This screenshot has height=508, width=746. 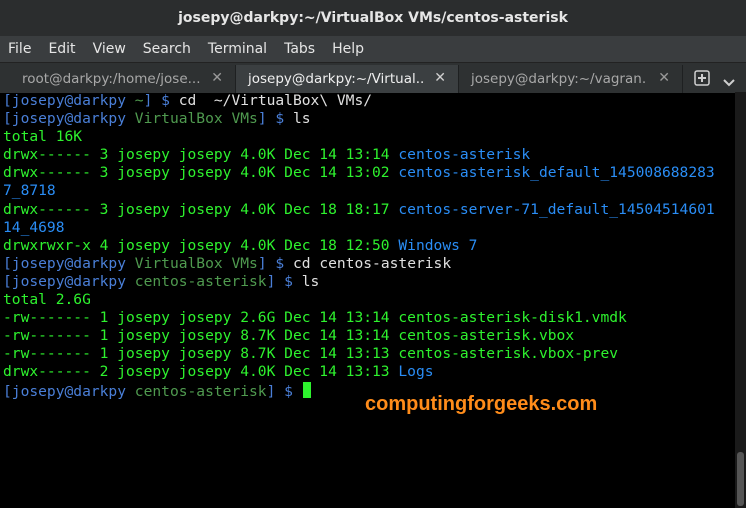 What do you see at coordinates (416, 372) in the screenshot?
I see `dir-name: Logs` at bounding box center [416, 372].